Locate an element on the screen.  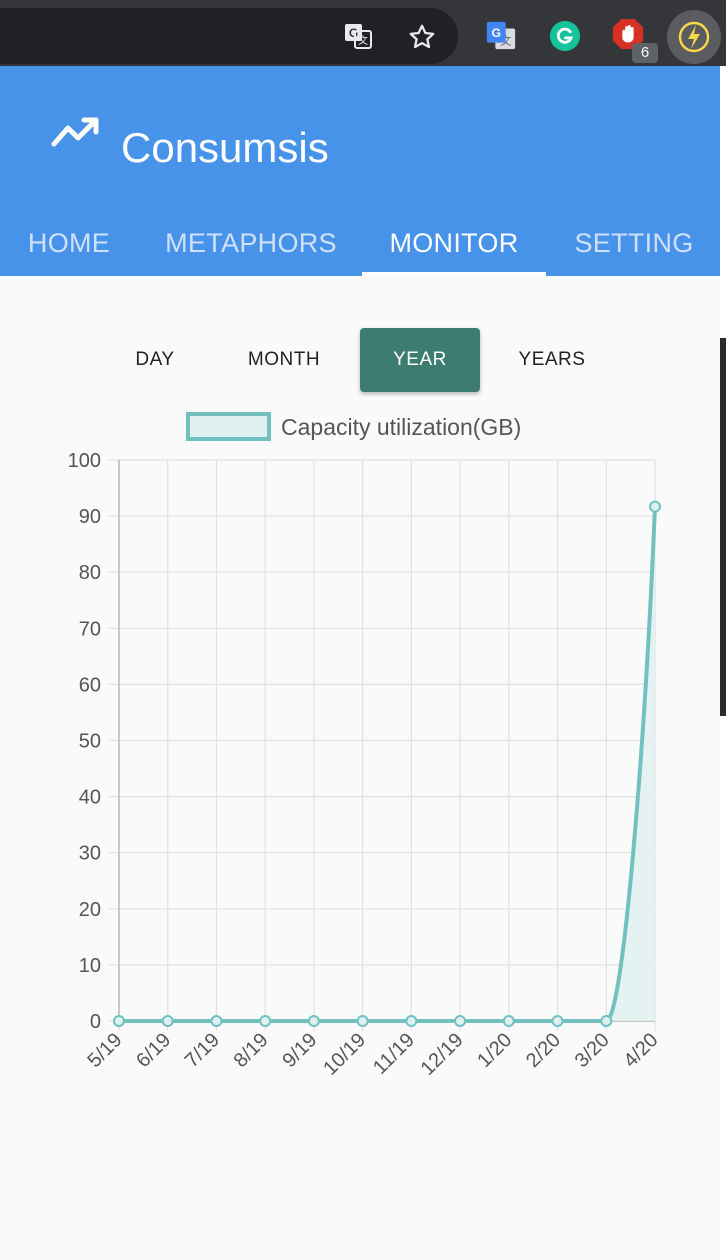
y-tick-label: 50 is located at coordinates (90, 742).